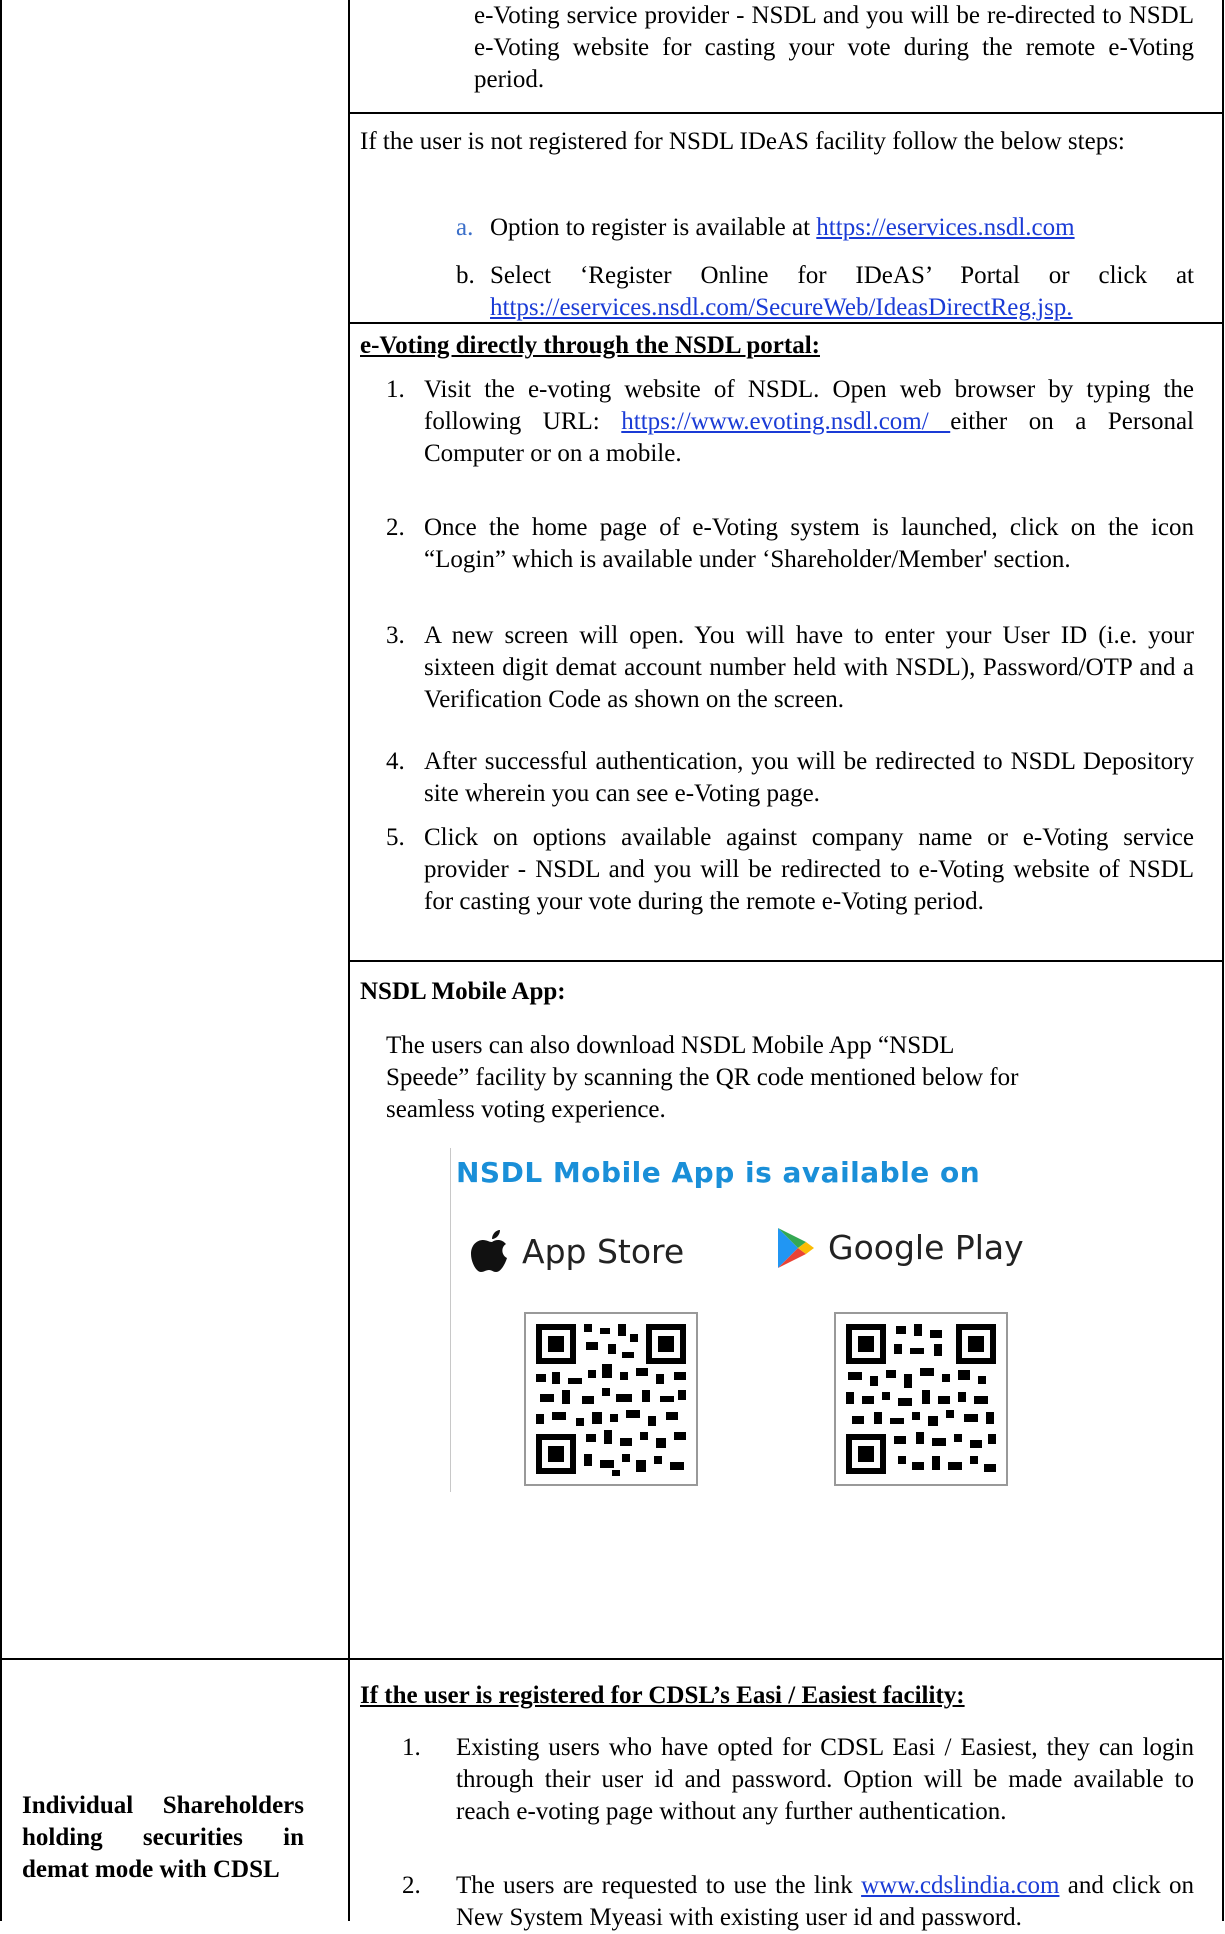 This screenshot has height=1934, width=1225. What do you see at coordinates (653, 227) in the screenshot?
I see `ideas-item-a-text: Option to register is available at` at bounding box center [653, 227].